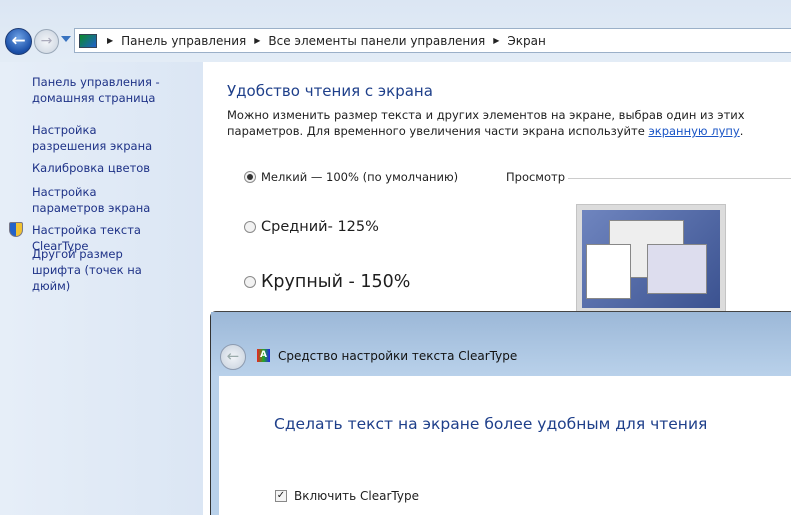  I want to click on page-title: Удобство чтения с экрана, so click(330, 91).